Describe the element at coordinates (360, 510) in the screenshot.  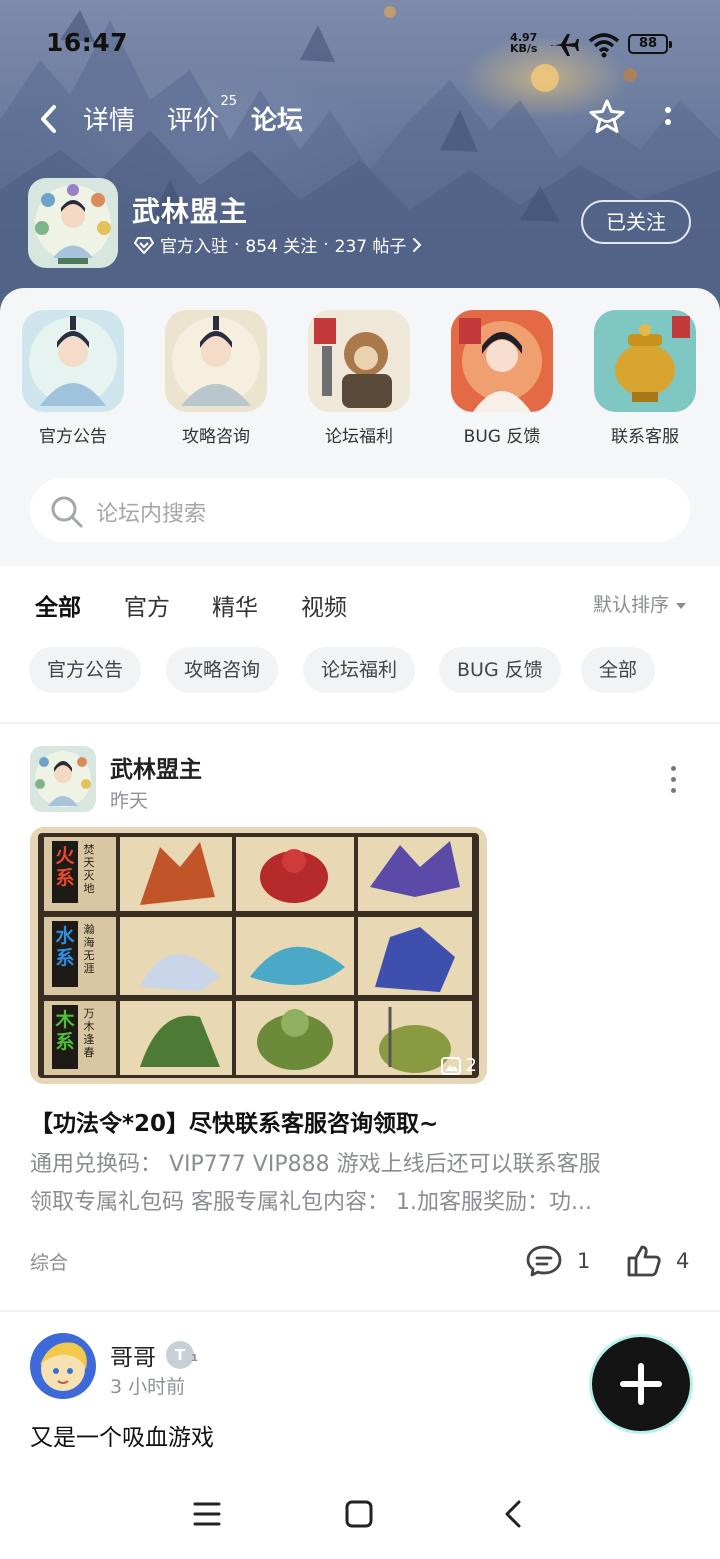
I see `search-input: 论坛内搜索` at that location.